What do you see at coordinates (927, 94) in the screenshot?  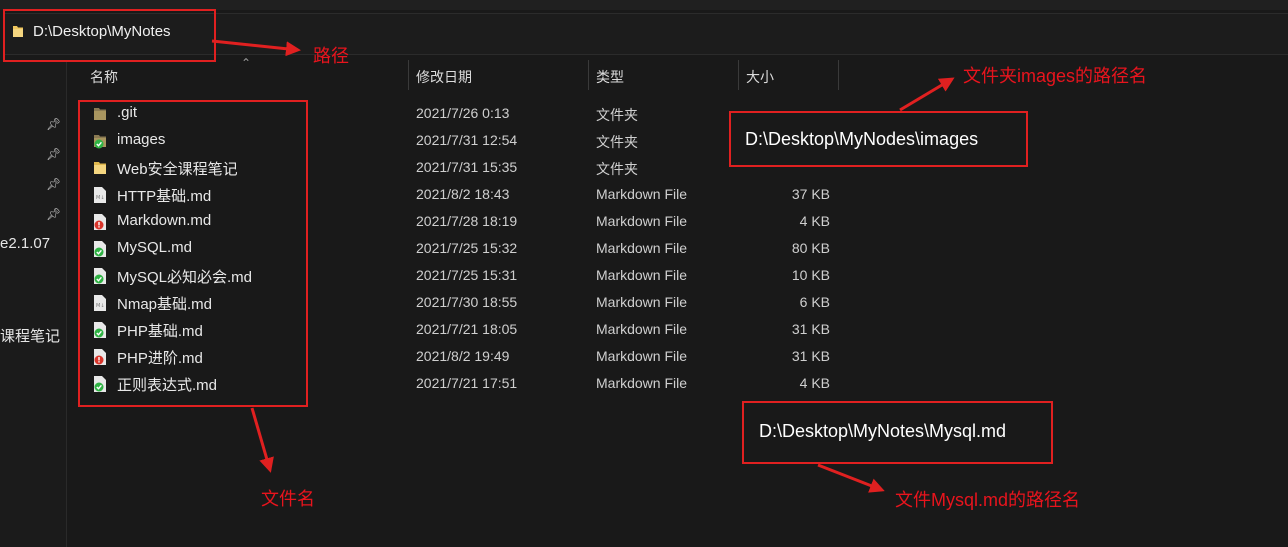 I see `images-path-arrow` at bounding box center [927, 94].